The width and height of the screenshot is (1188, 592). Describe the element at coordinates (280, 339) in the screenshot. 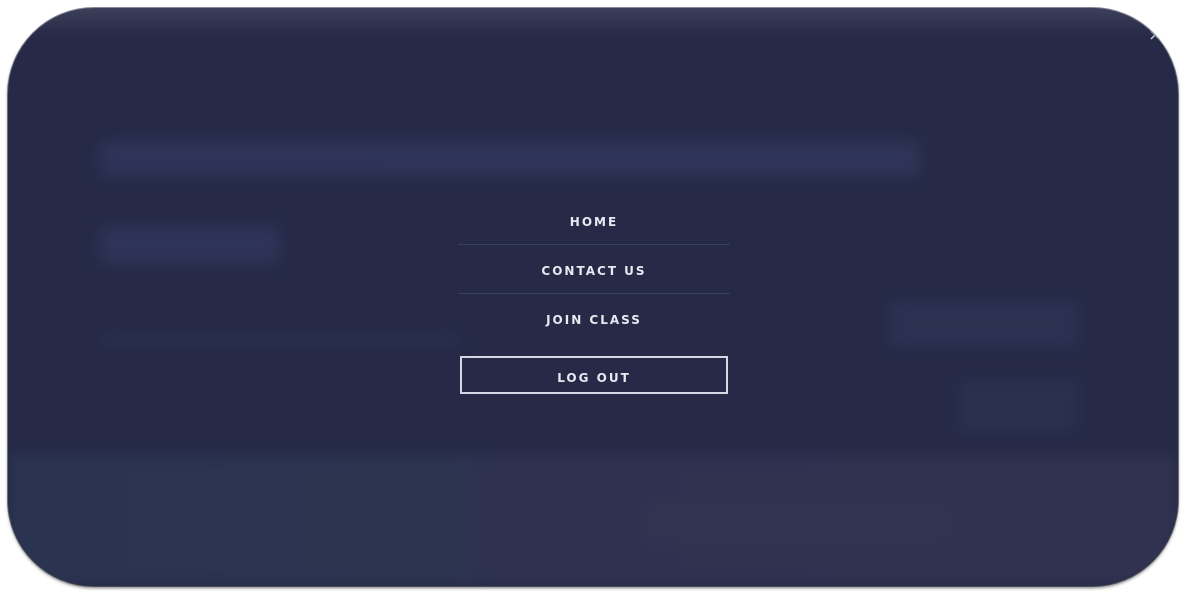

I see `background-text-line` at that location.